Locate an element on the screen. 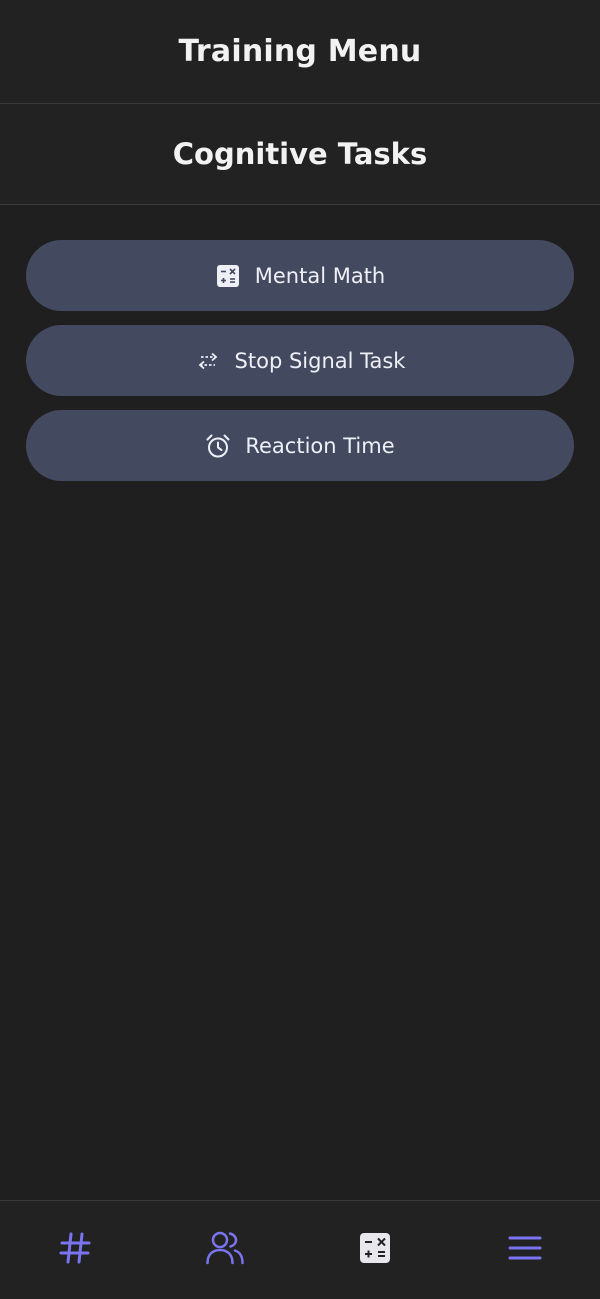 The image size is (600, 1299). users-icon is located at coordinates (225, 1250).